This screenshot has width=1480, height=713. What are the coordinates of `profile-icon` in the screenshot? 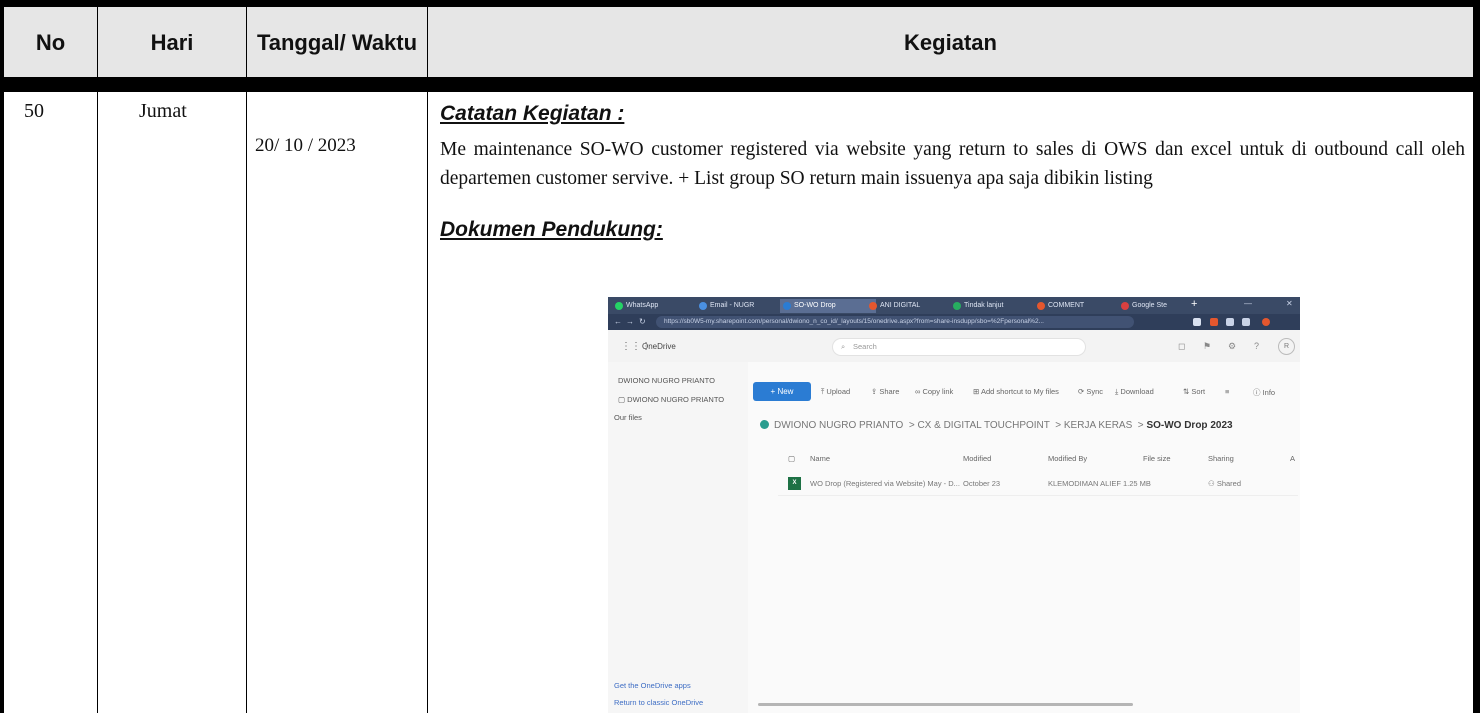 It's located at (1266, 322).